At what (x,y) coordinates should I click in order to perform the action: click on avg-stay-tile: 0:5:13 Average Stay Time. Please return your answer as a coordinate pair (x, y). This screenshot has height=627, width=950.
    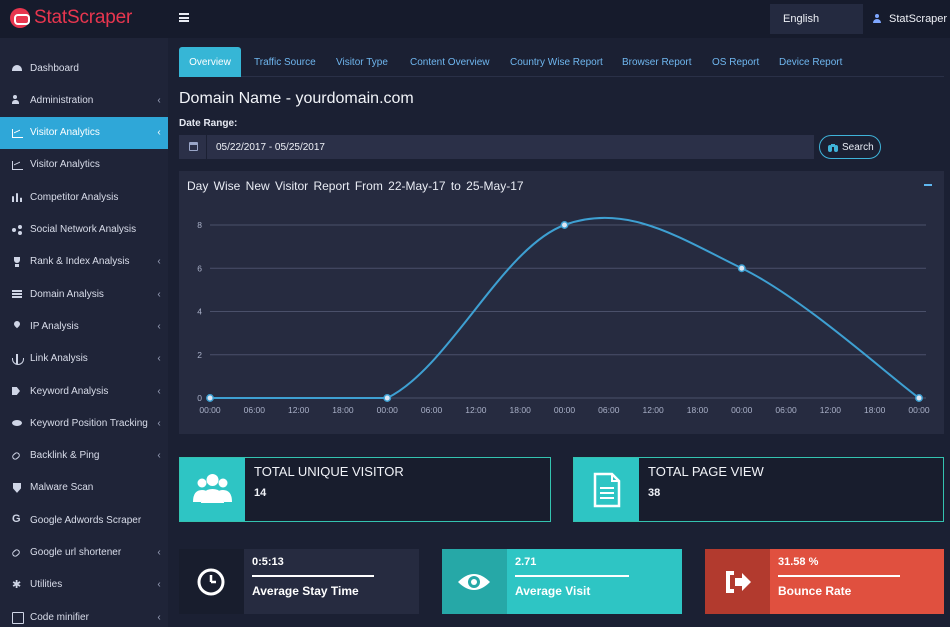
    Looking at the image, I should click on (299, 581).